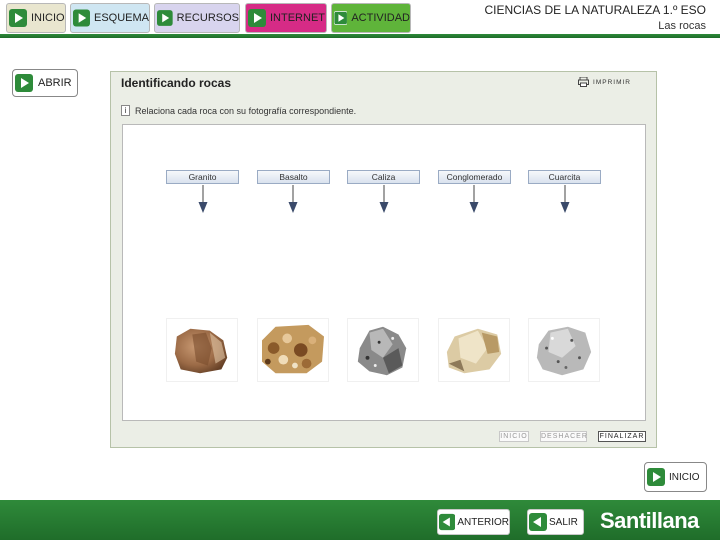 This screenshot has height=540, width=720. I want to click on nav-esquema-label: ESQUEMA, so click(121, 18).